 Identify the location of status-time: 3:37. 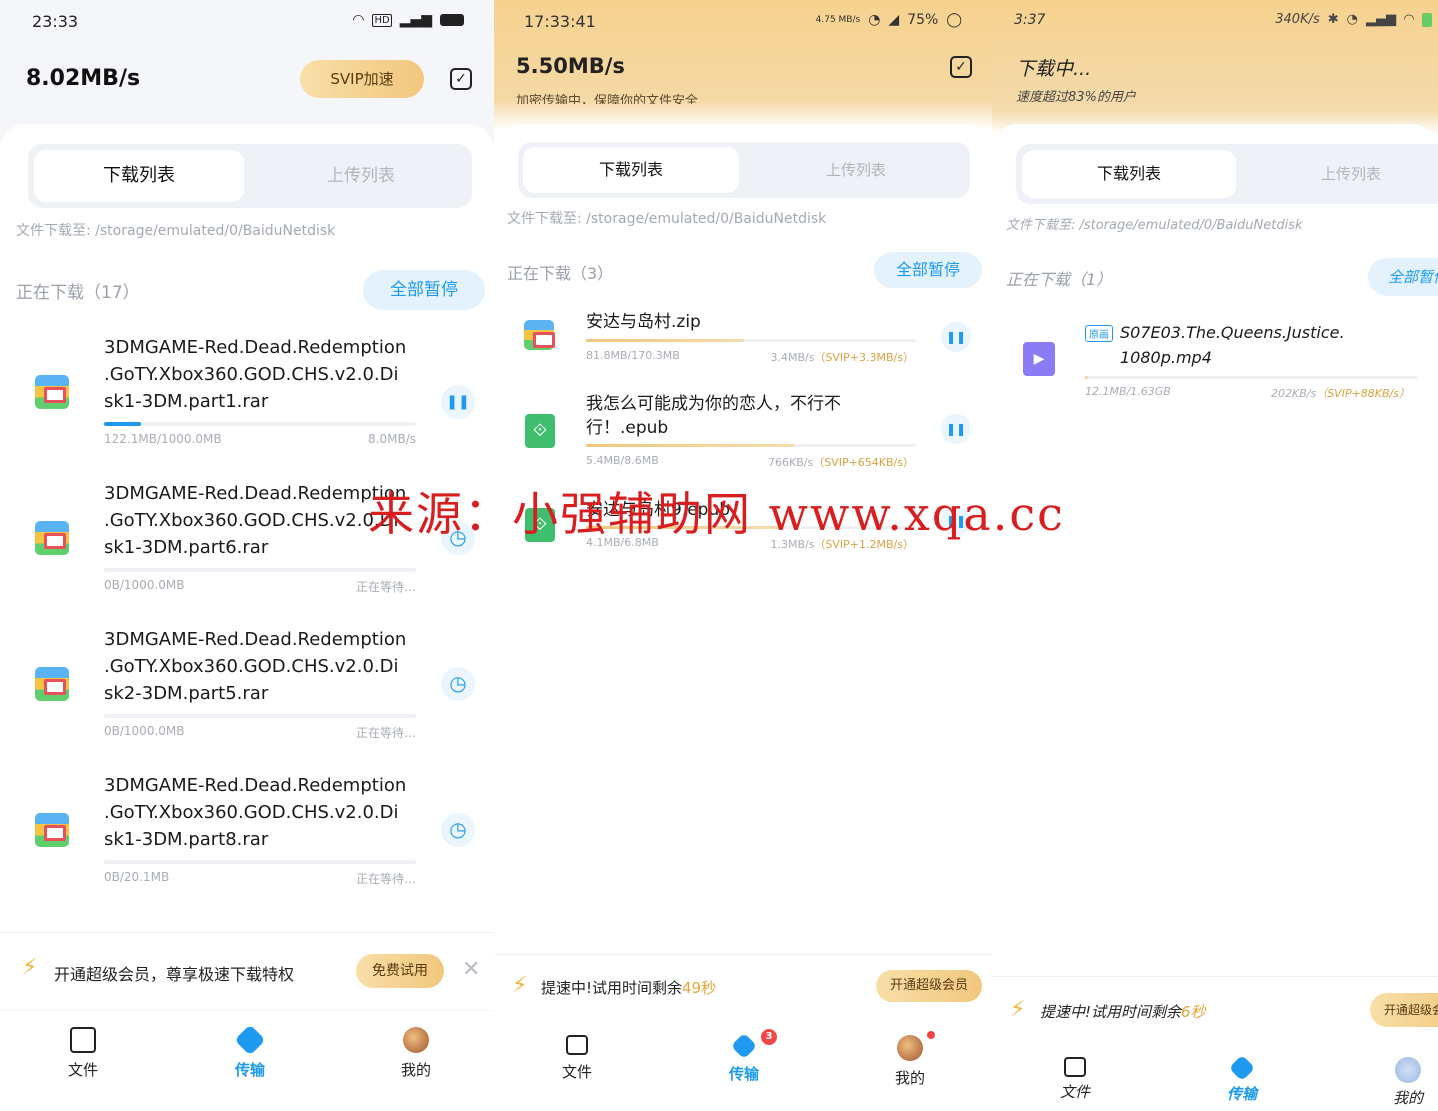
(1030, 20).